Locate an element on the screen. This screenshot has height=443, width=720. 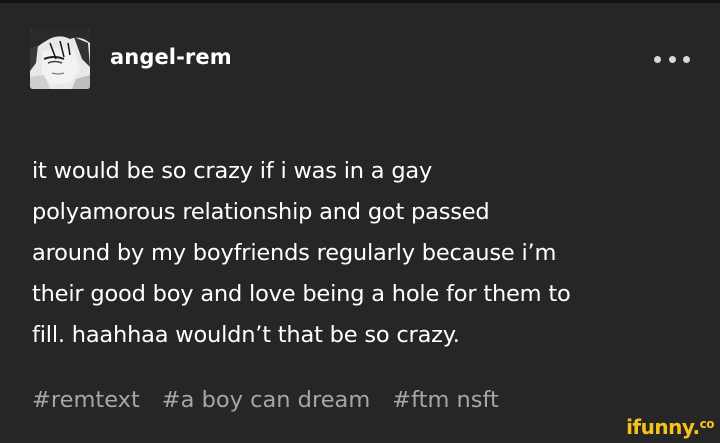
post-header: angel-rem is located at coordinates (131, 59).